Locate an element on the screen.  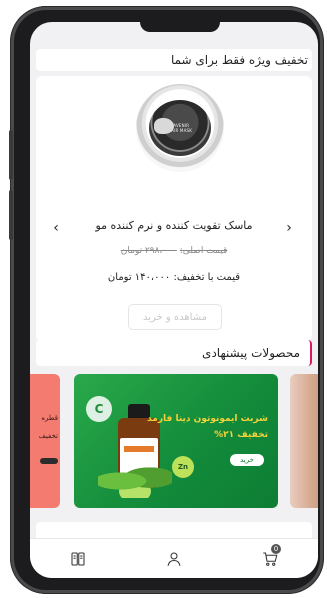
product-card-drops: قطره تخفیف is located at coordinates (45, 441).